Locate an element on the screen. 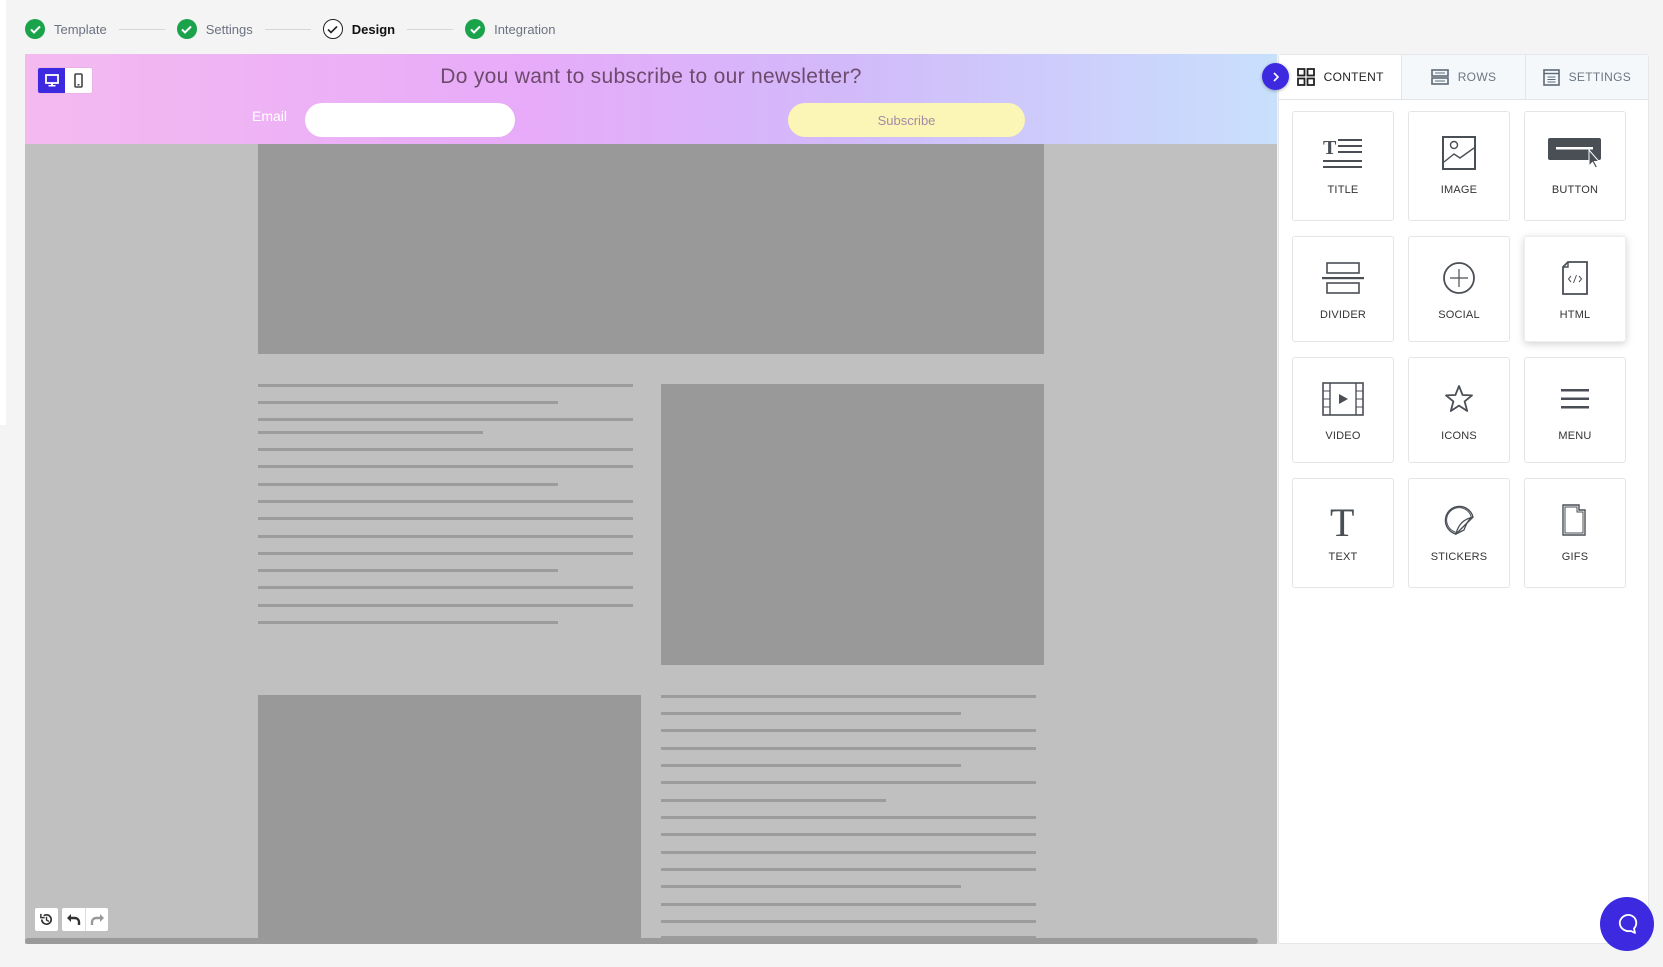  chat-support-button is located at coordinates (1627, 924).